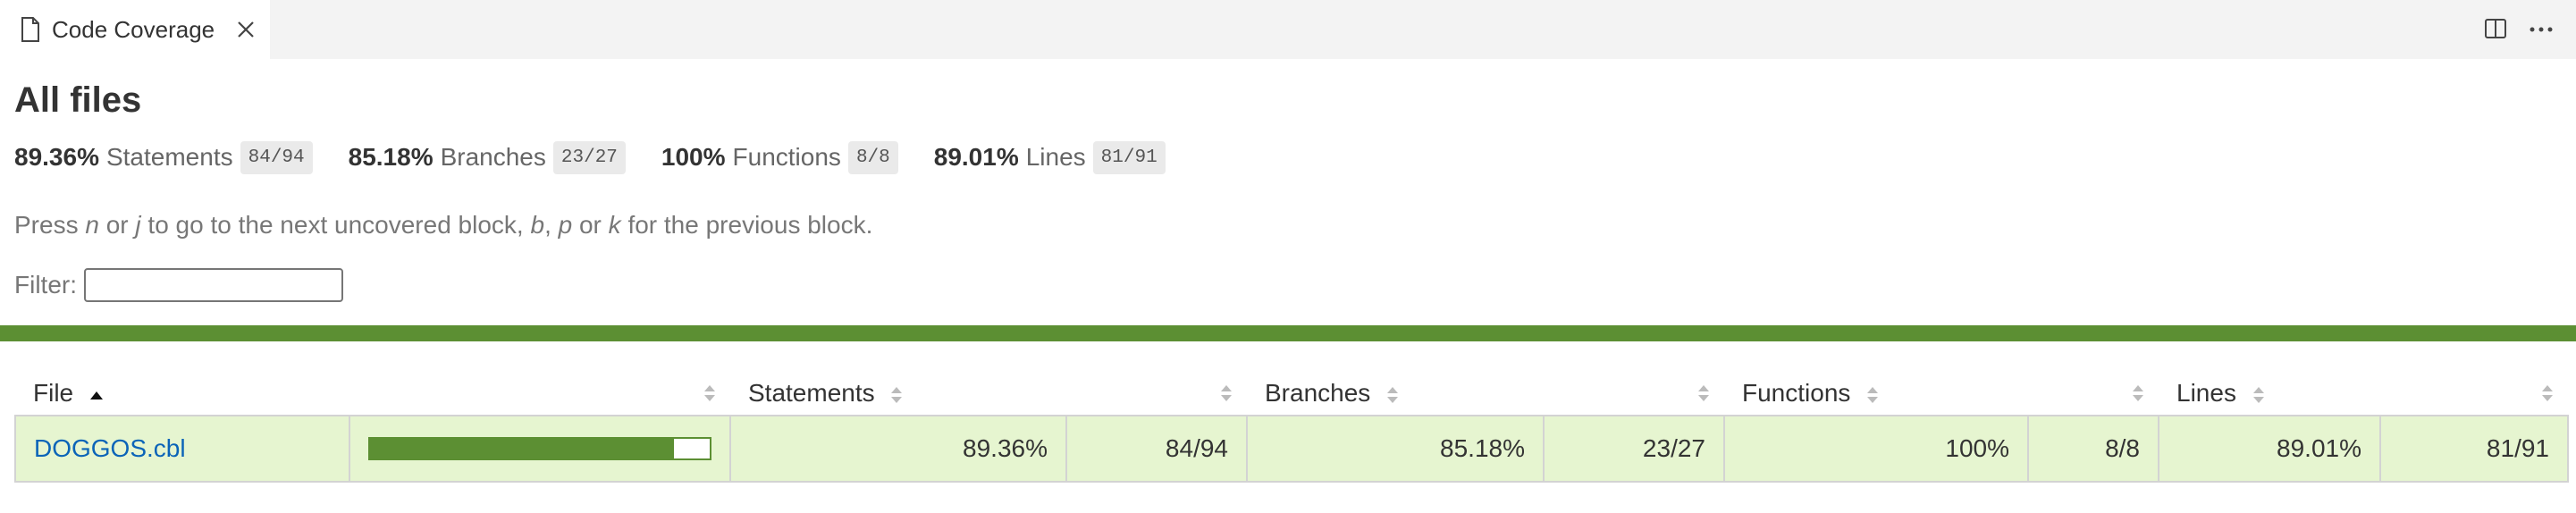  I want to click on column-header-label: File, so click(54, 393).